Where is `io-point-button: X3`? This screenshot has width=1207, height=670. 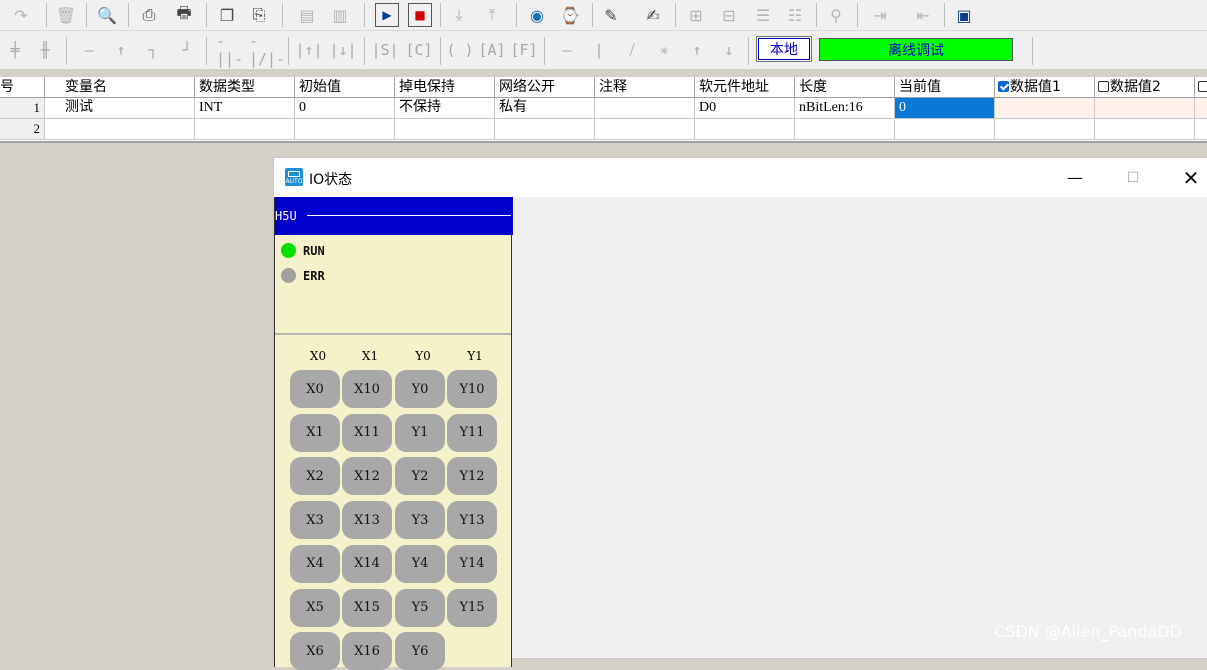 io-point-button: X3 is located at coordinates (315, 520).